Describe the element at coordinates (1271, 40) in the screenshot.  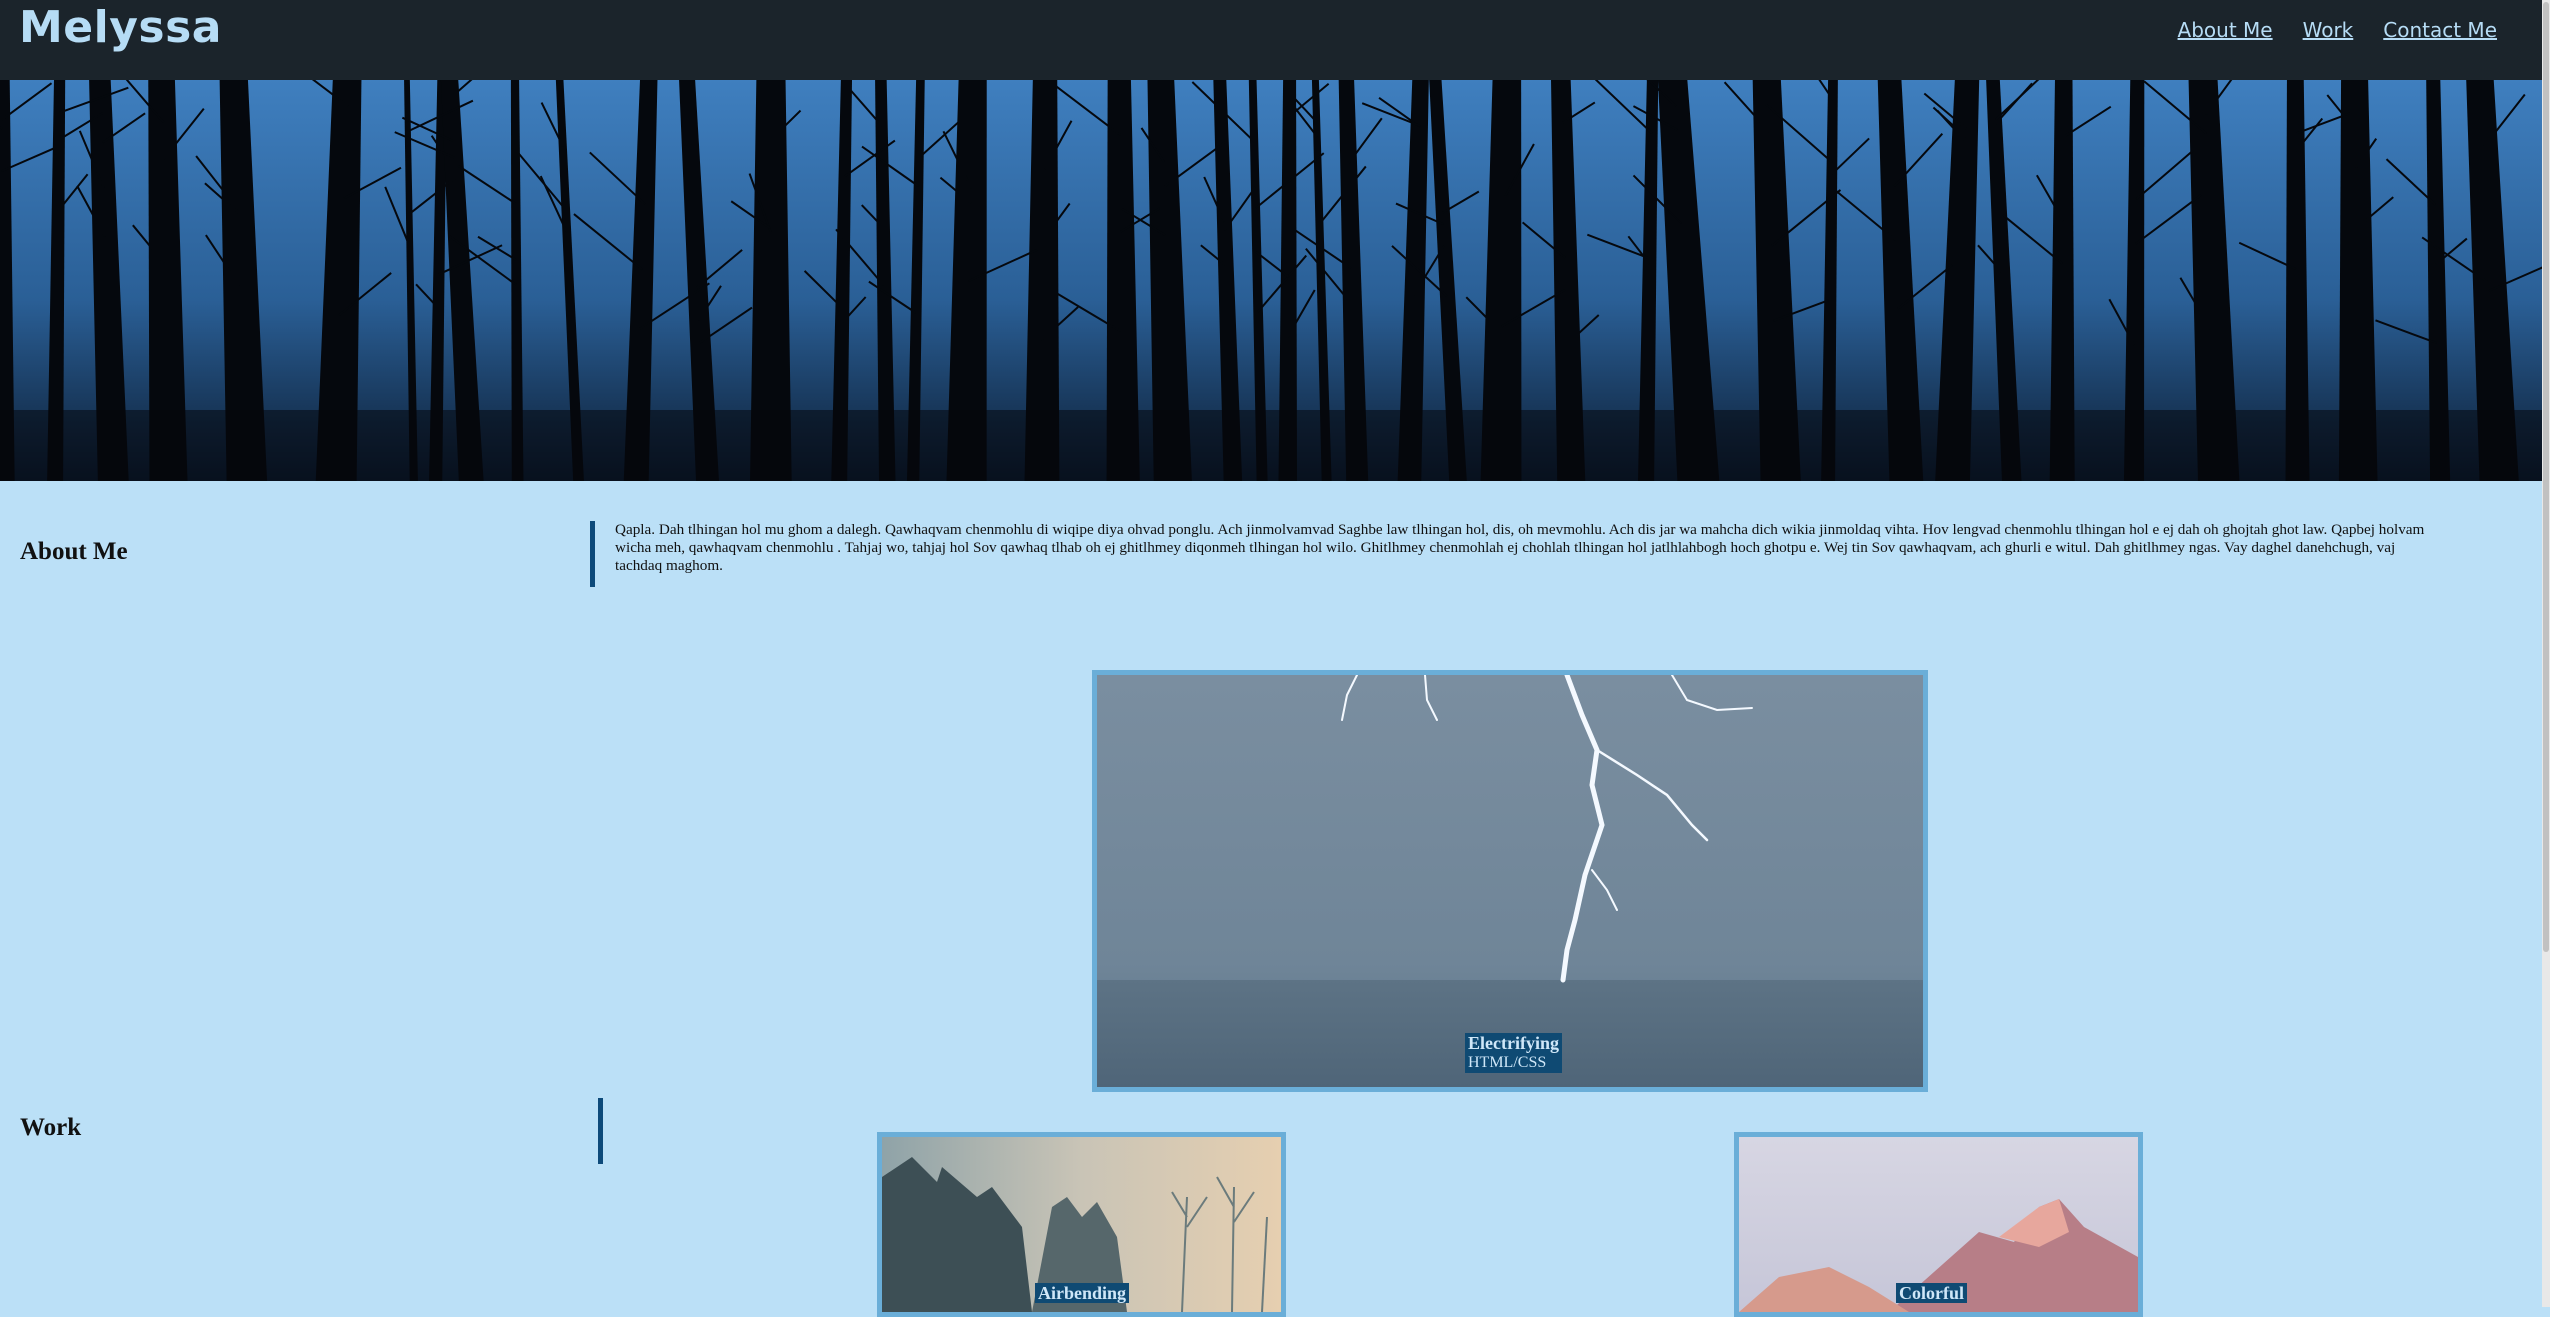
I see `top-navbar: Melyssa About Me Work Contact Me` at that location.